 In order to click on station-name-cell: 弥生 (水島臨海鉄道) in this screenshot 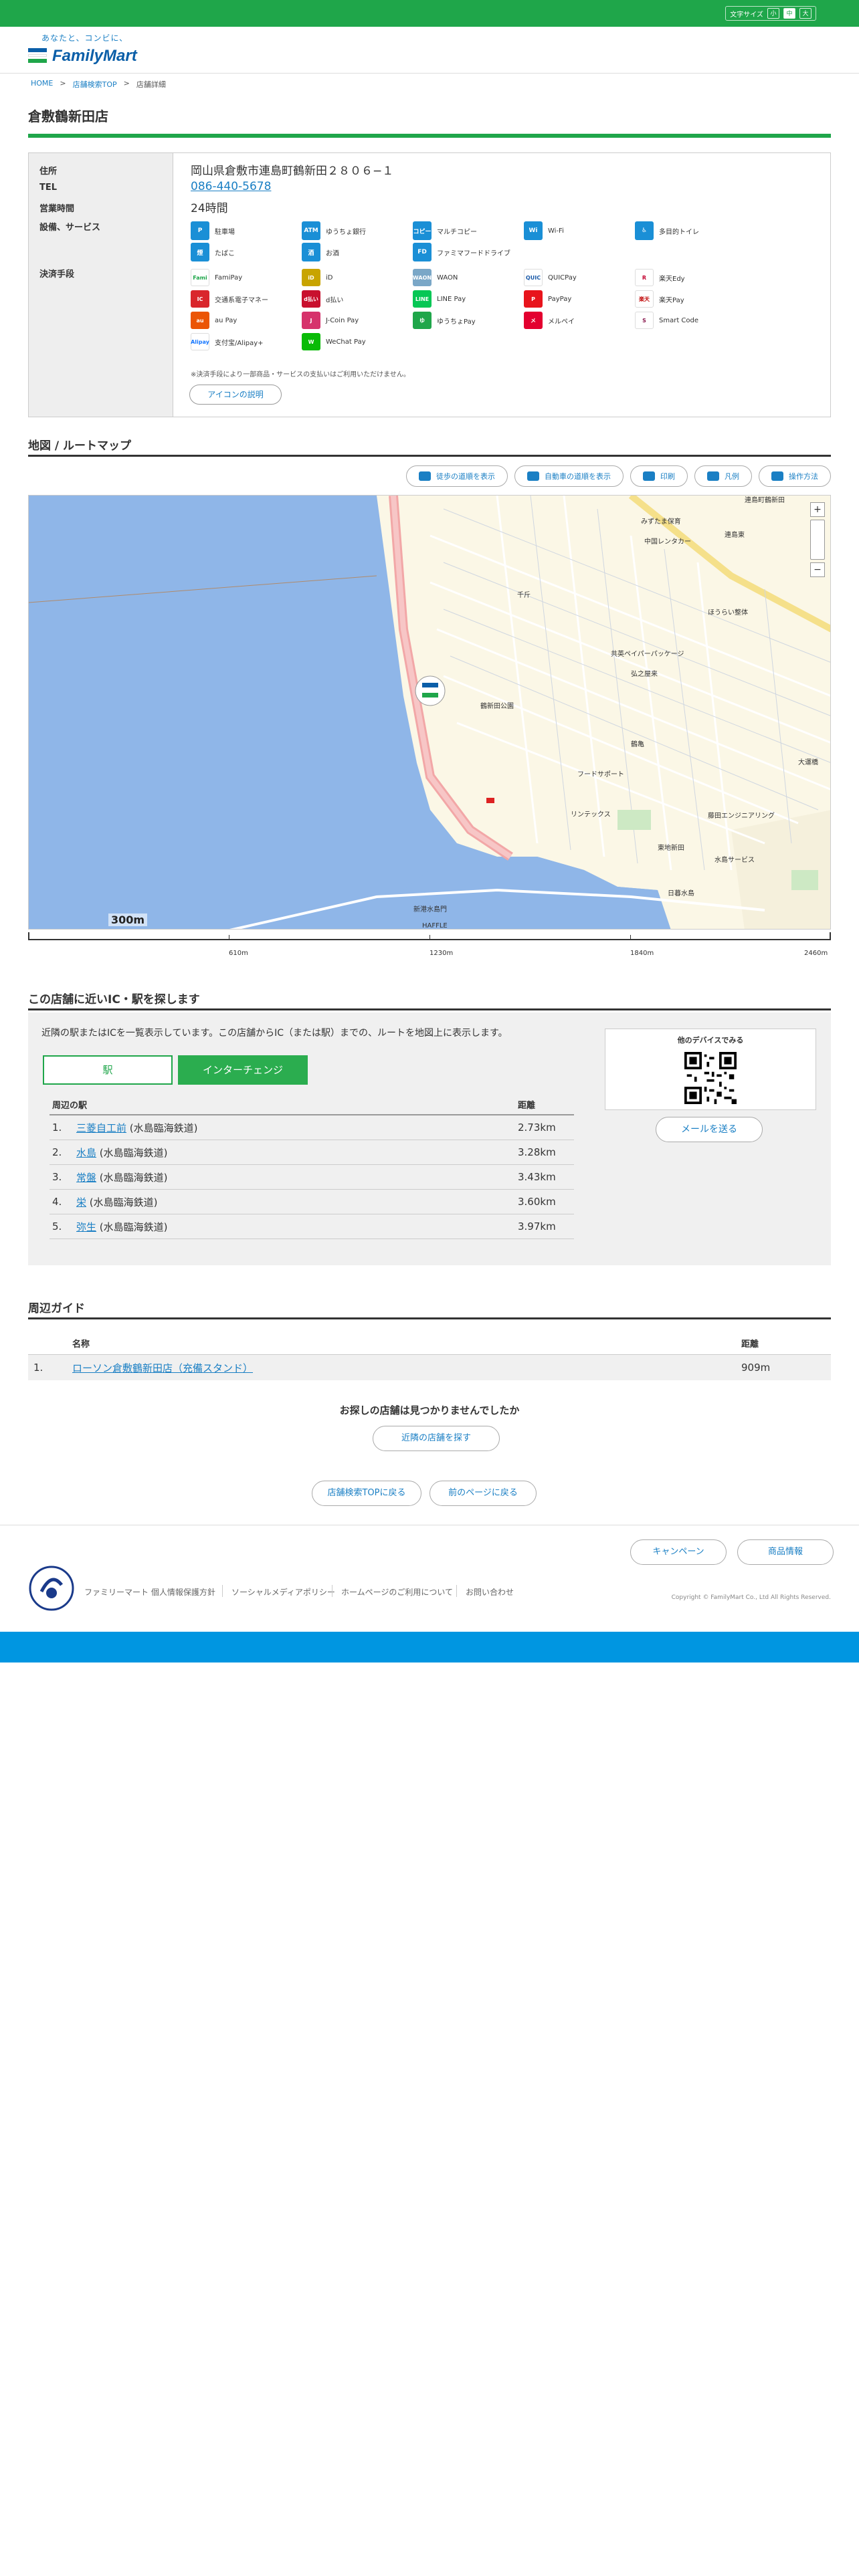, I will do `click(297, 1227)`.